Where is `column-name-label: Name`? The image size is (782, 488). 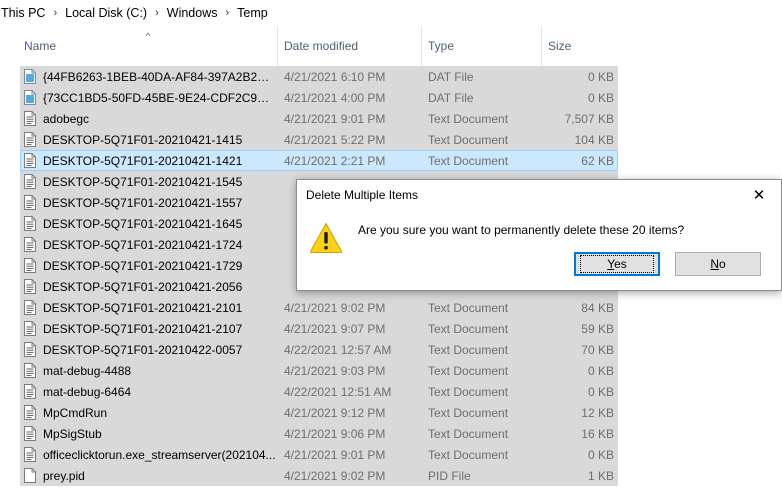 column-name-label: Name is located at coordinates (40, 46).